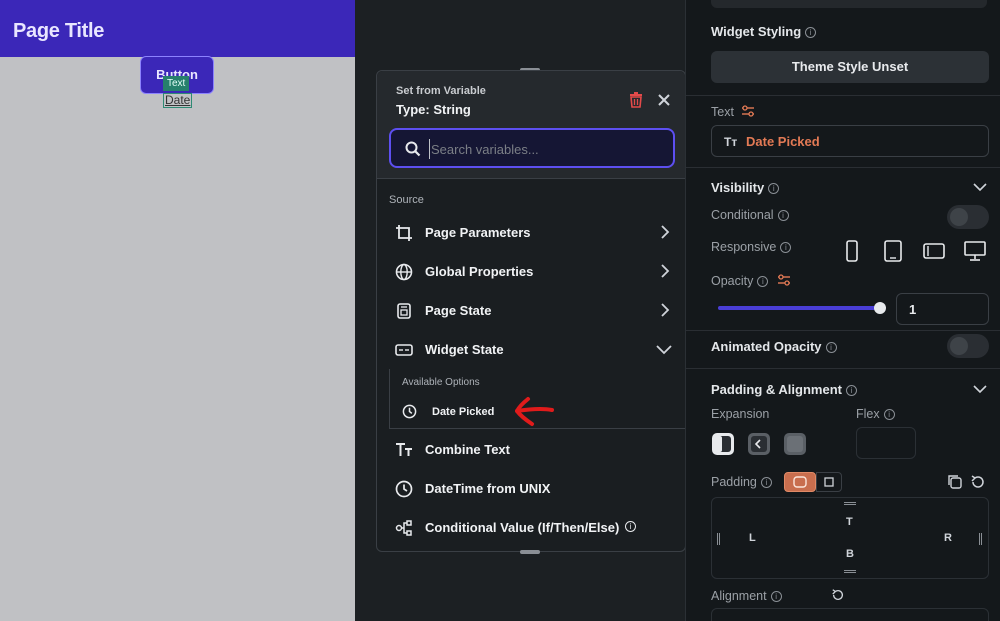 Image resolution: width=1000 pixels, height=621 pixels. Describe the element at coordinates (531, 310) in the screenshot. I see `source-item-page-state: Page State` at that location.